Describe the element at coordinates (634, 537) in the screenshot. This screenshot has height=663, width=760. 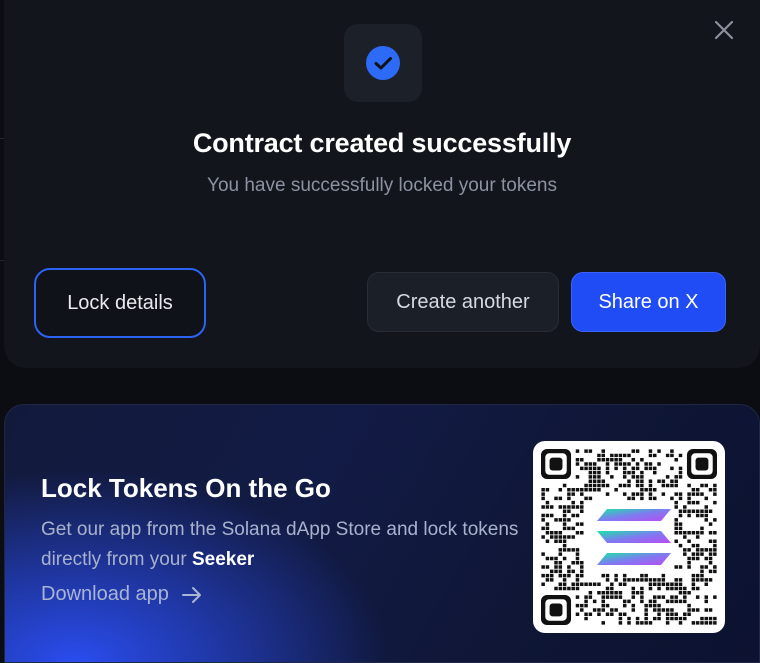
I see `solana-logo-icon` at that location.